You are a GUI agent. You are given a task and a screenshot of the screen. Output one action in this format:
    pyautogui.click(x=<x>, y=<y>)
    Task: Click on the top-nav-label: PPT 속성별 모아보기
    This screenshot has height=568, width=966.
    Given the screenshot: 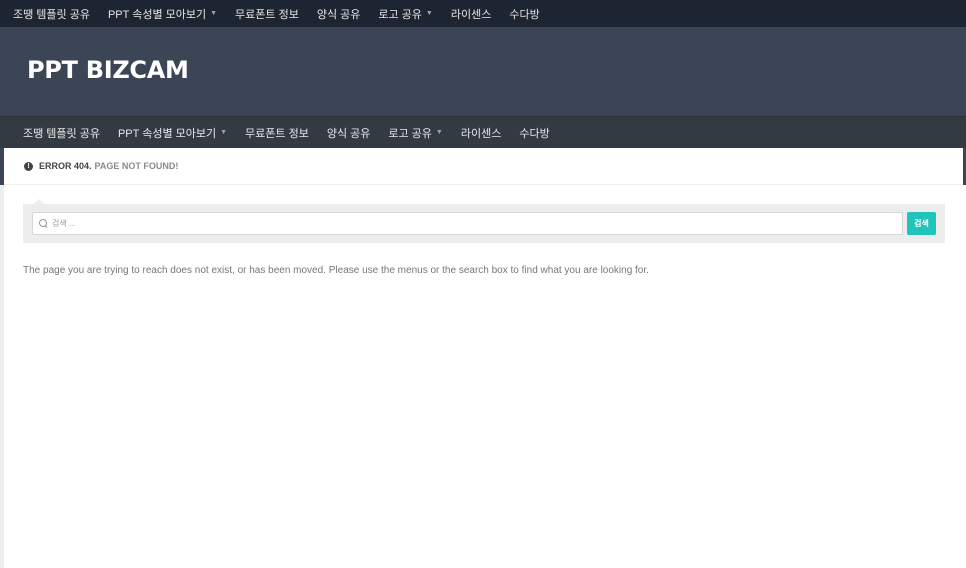 What is the action you would take?
    pyautogui.click(x=157, y=14)
    